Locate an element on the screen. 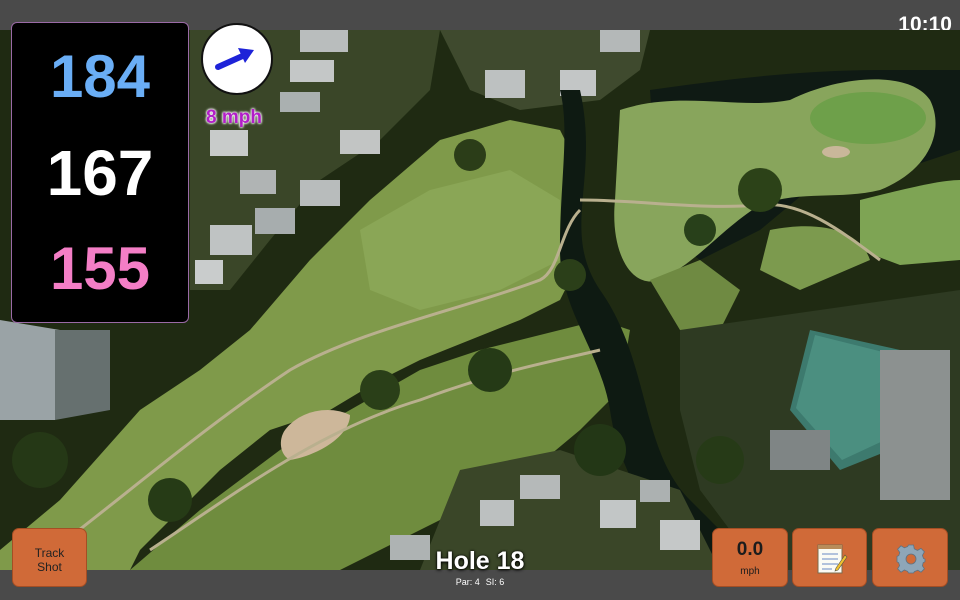  gear-icon is located at coordinates (911, 559).